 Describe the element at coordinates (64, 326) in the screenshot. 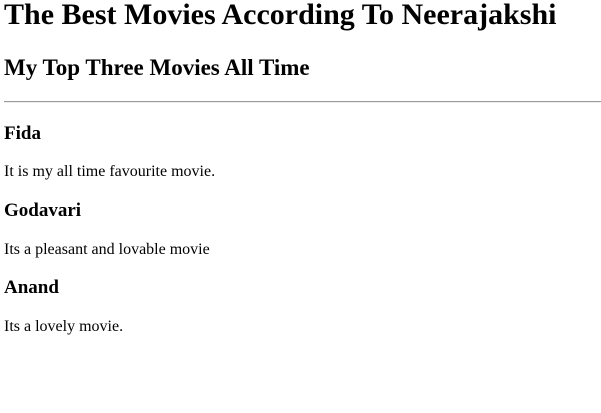

I see `movie-description: Its a lovely movie.` at that location.